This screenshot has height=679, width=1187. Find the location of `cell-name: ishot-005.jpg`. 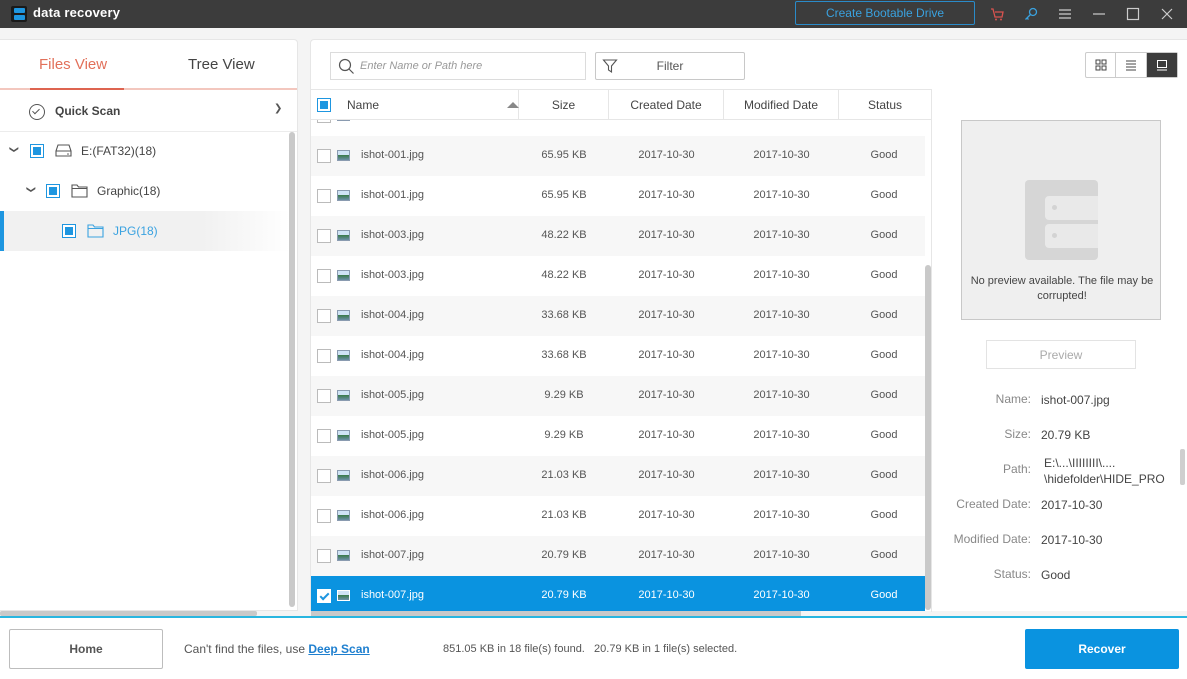

cell-name: ishot-005.jpg is located at coordinates (392, 395).